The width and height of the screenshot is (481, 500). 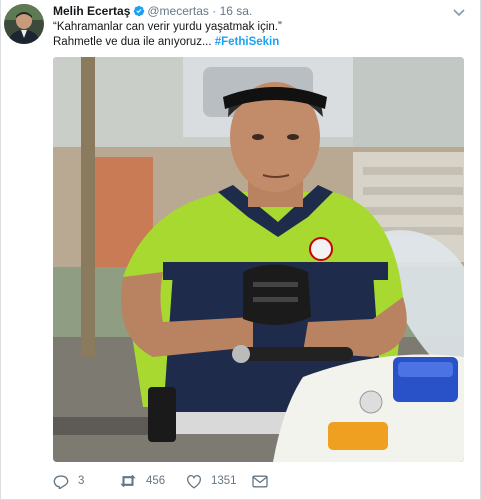 I want to click on heart-icon, so click(x=194, y=481).